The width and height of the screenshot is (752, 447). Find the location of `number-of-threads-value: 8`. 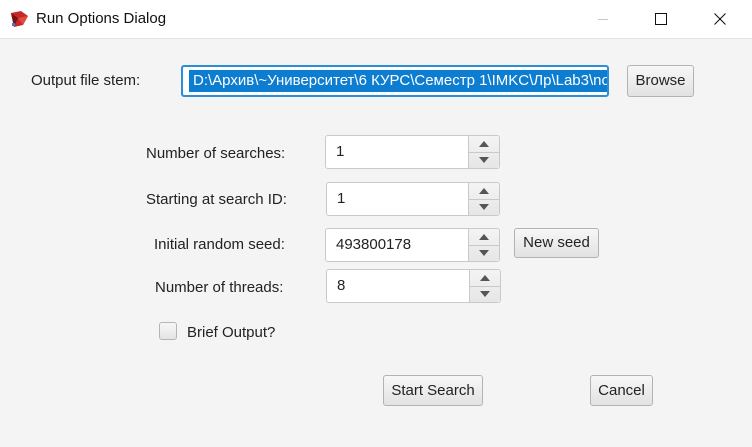

number-of-threads-value: 8 is located at coordinates (341, 285).